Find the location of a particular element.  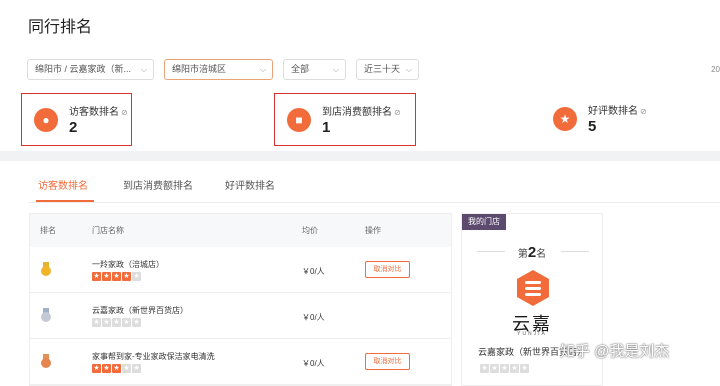

tab-visitor-rank: 访客数排名 is located at coordinates (63, 184).